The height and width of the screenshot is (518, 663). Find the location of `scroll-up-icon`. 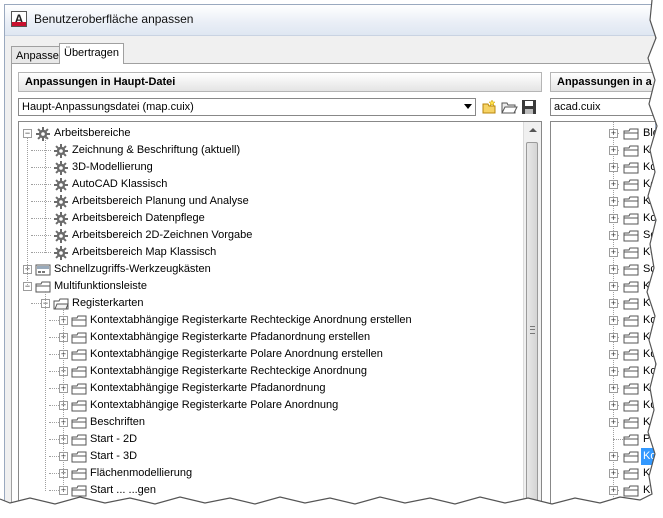

scroll-up-icon is located at coordinates (532, 130).